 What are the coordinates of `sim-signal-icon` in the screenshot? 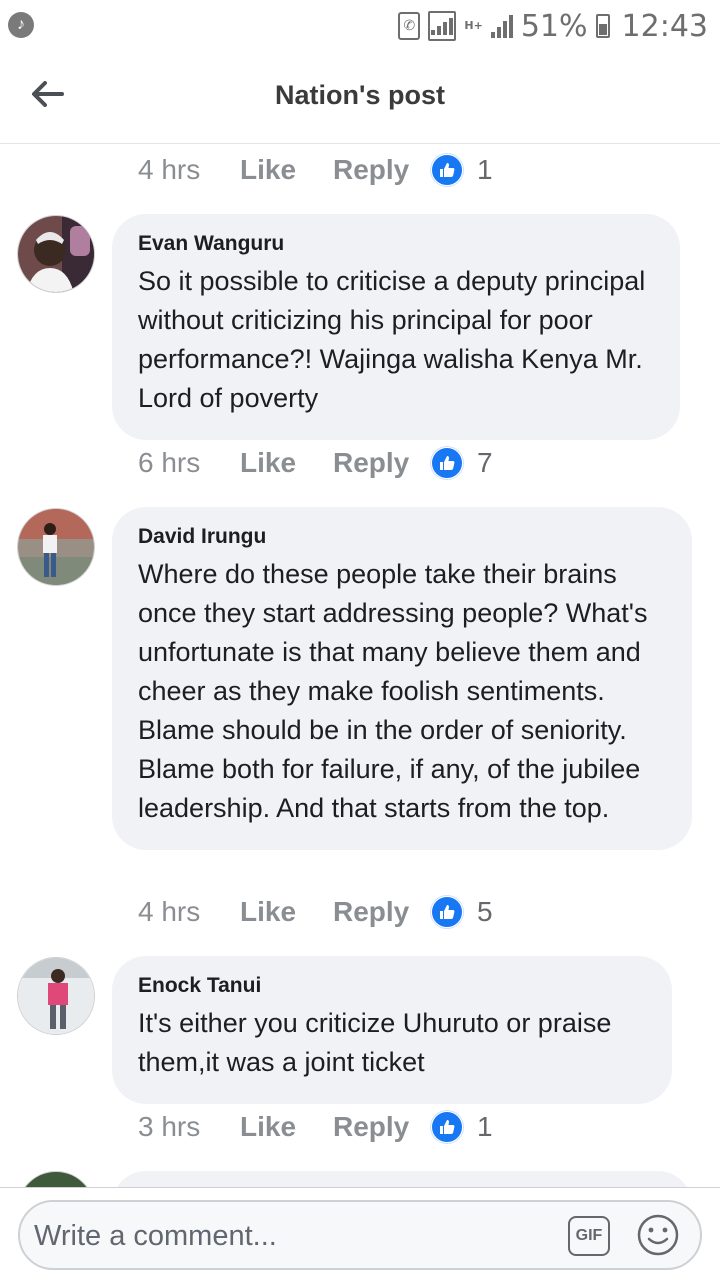 It's located at (442, 26).